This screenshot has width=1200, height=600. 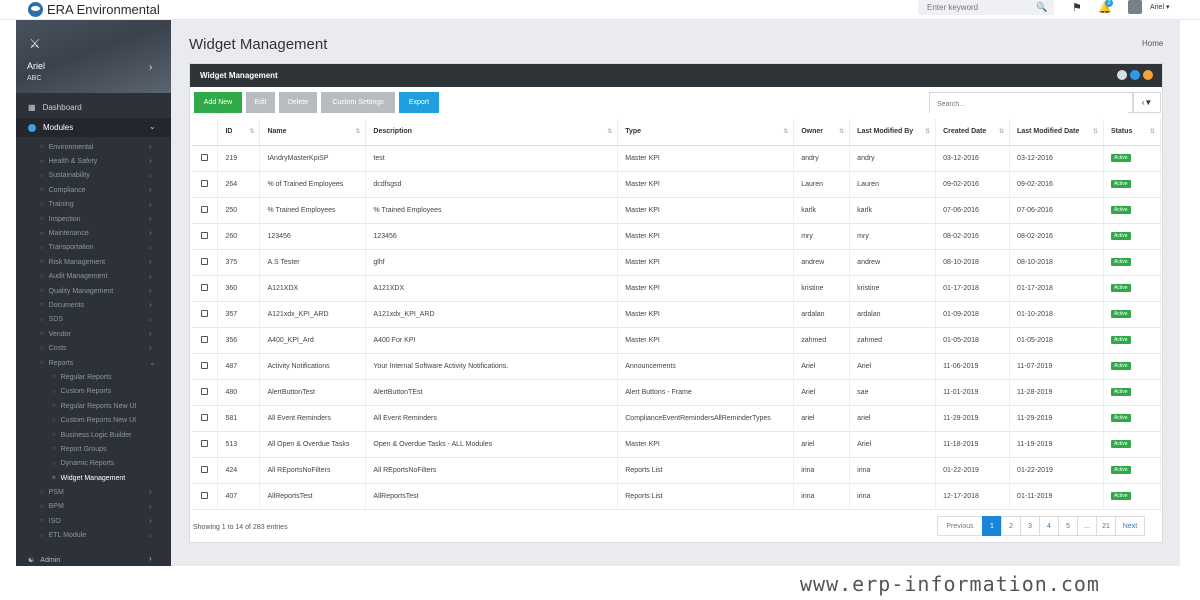 I want to click on refresh-icon, so click(x=1135, y=75).